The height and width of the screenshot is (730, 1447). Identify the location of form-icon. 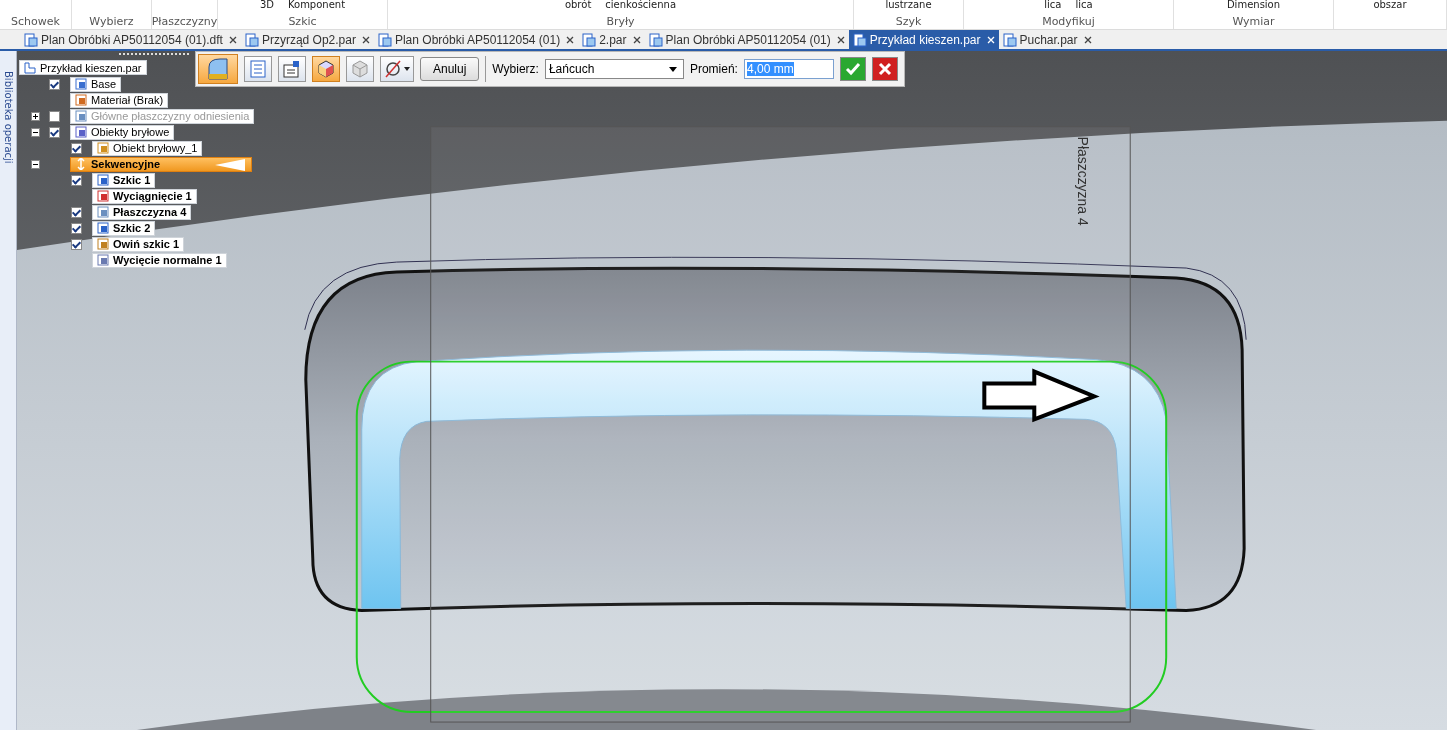
(292, 69).